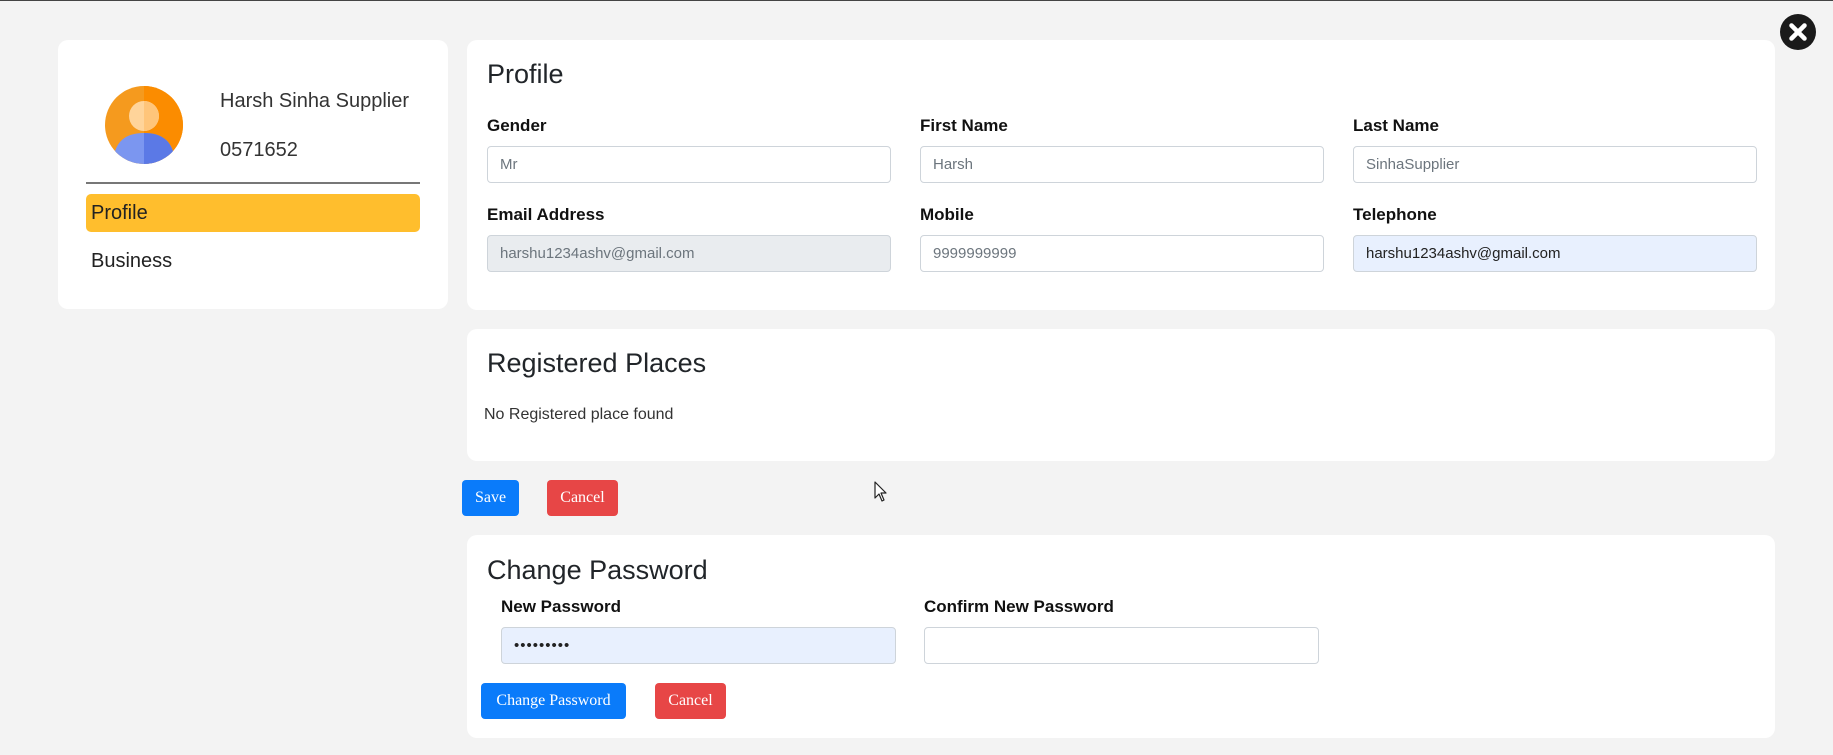  I want to click on gender-label: Gender, so click(517, 125).